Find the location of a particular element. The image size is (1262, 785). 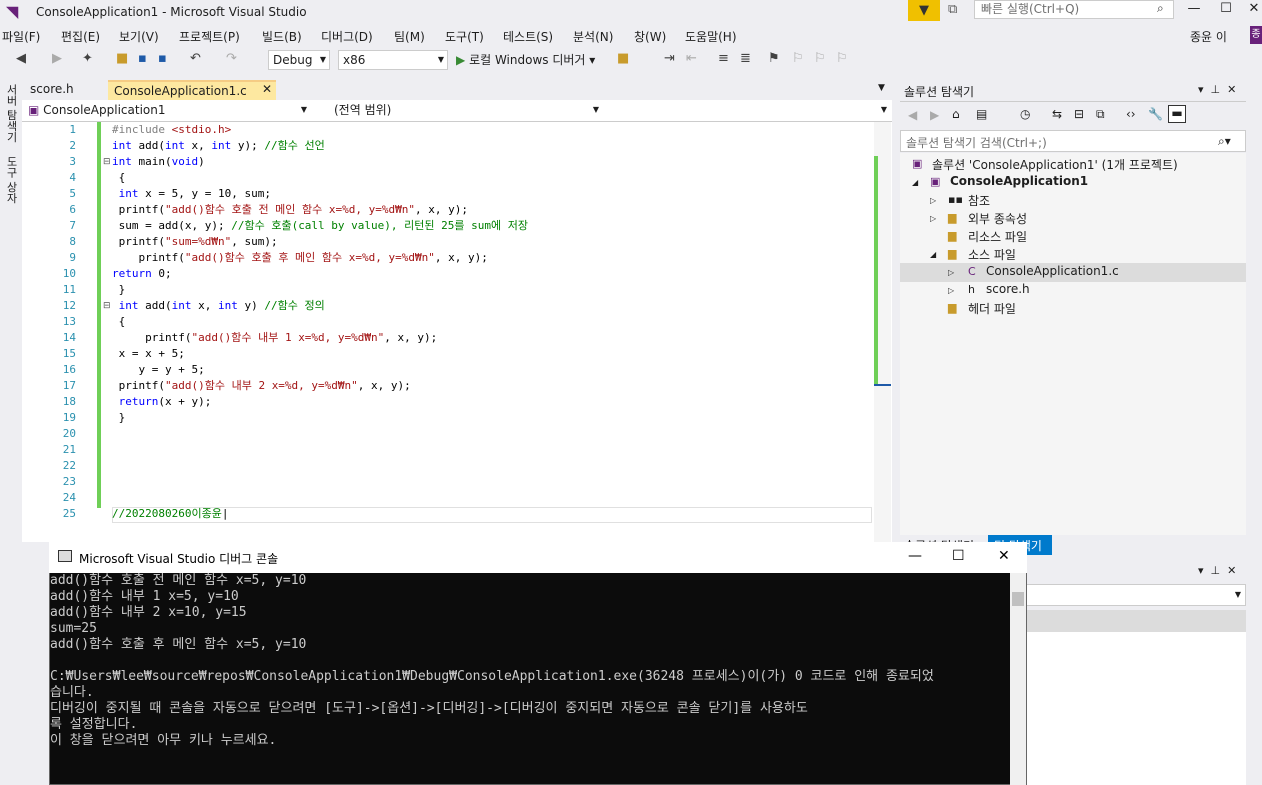

menu-build: 빌드(B) is located at coordinates (282, 36).